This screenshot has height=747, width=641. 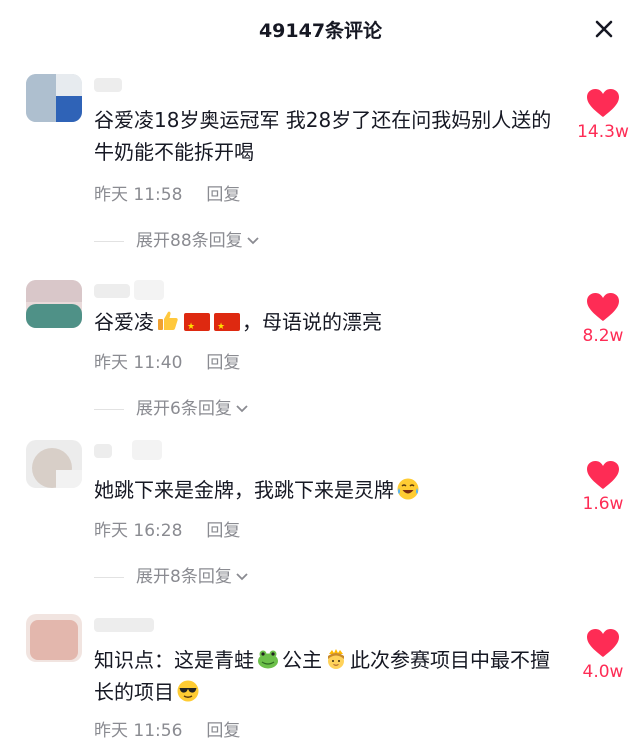 I want to click on comment-text-segment: 她跳下来是金牌，我跳下来是灵牌, so click(x=244, y=490).